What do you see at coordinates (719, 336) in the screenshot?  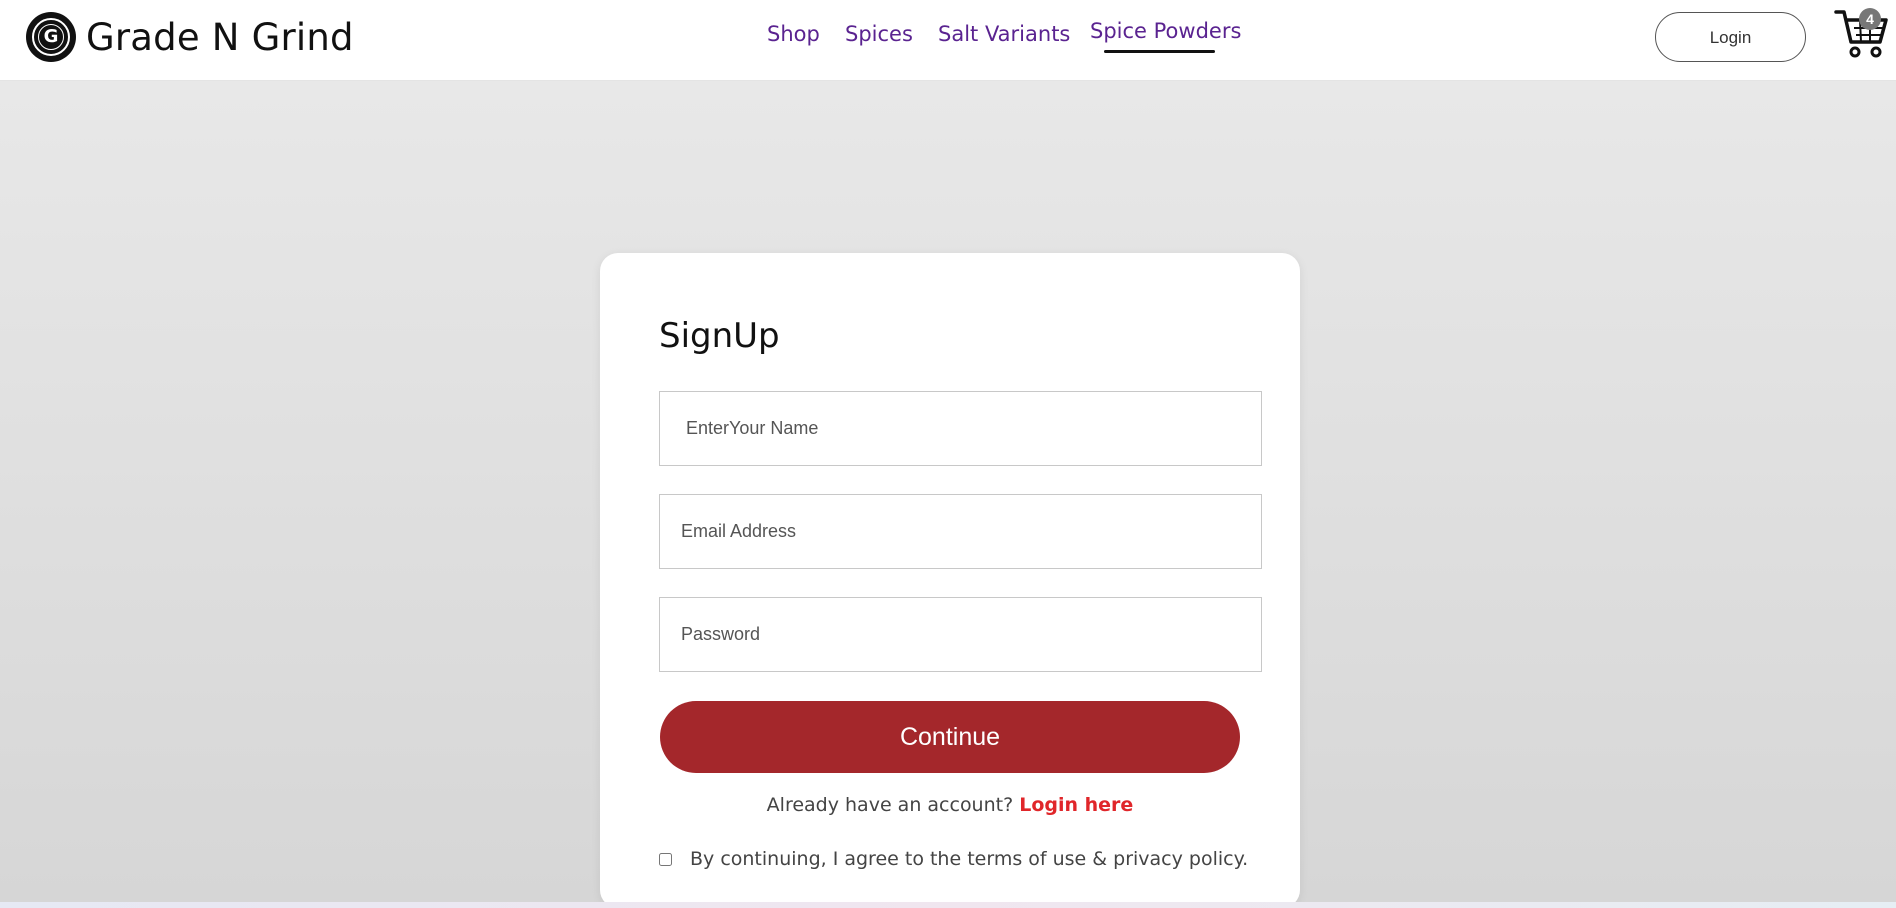 I see `signup-title: SignUp` at bounding box center [719, 336].